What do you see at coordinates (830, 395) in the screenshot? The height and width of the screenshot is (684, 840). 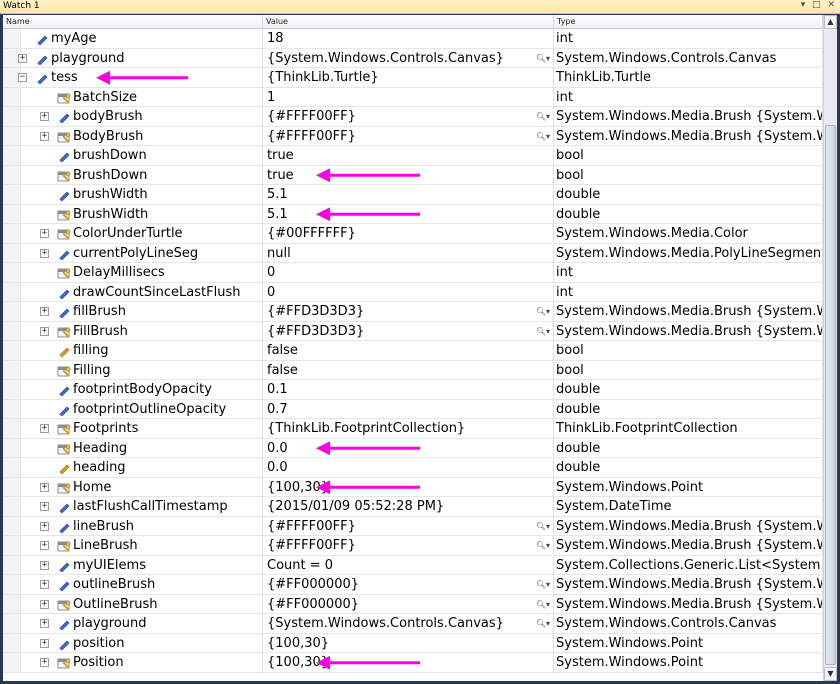 I see `scroll-thumb` at bounding box center [830, 395].